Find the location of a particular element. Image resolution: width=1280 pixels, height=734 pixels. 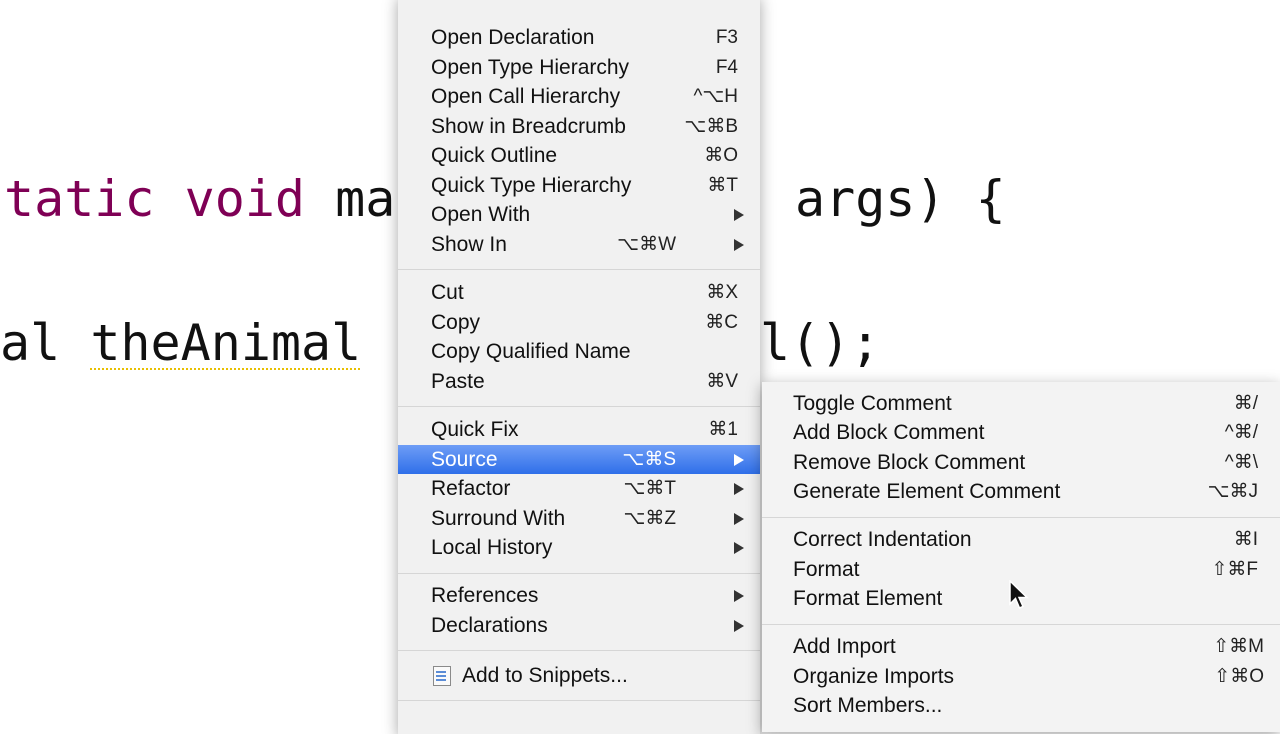

menu-item-label: Format is located at coordinates (826, 569).